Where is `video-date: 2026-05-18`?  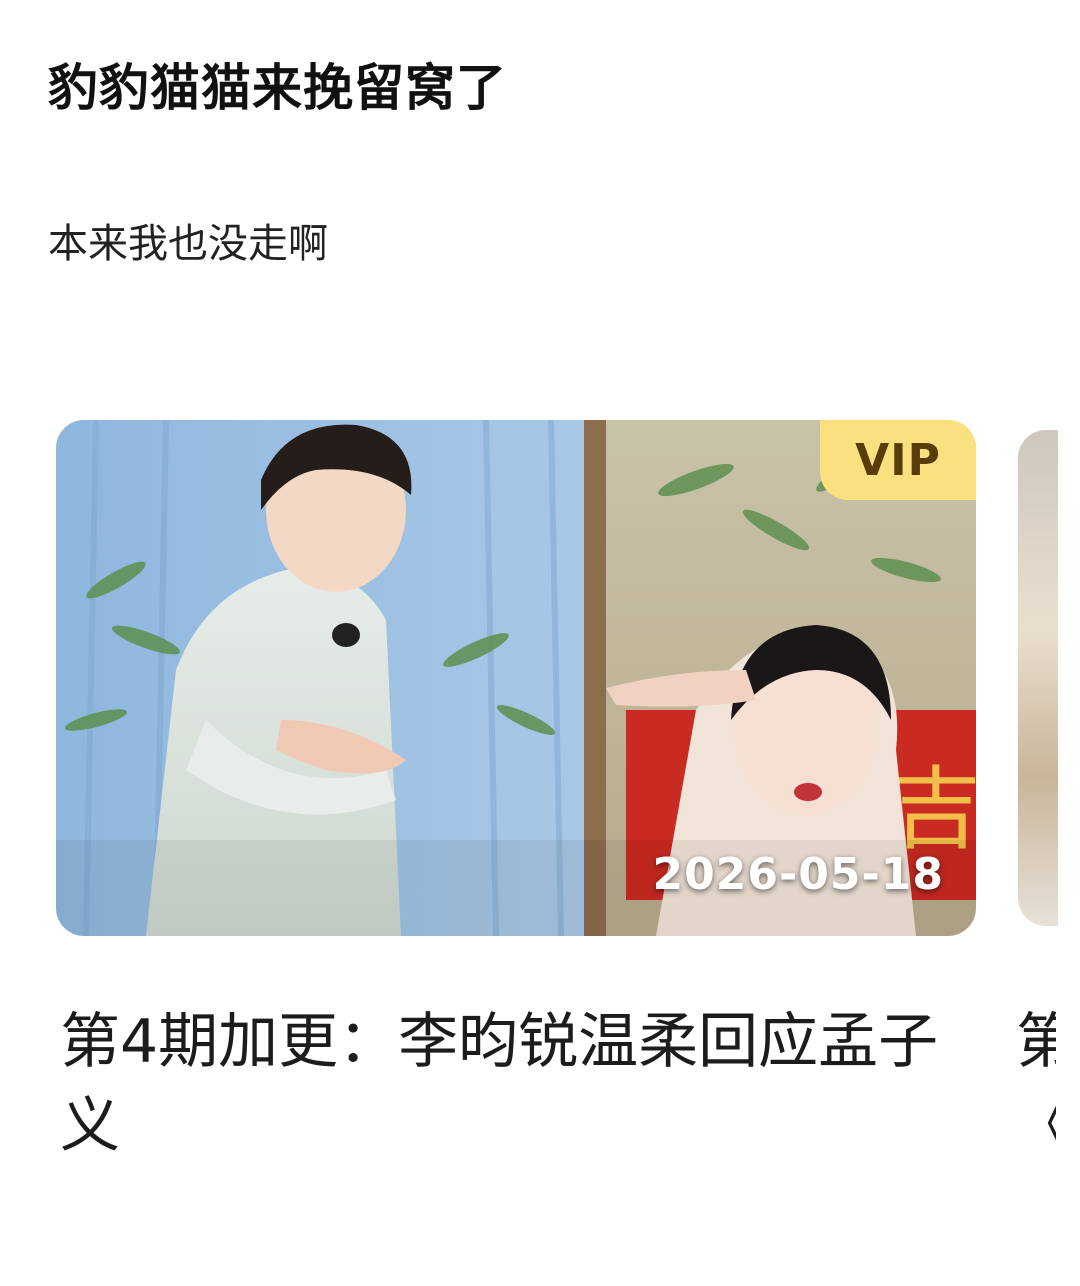
video-date: 2026-05-18 is located at coordinates (798, 874).